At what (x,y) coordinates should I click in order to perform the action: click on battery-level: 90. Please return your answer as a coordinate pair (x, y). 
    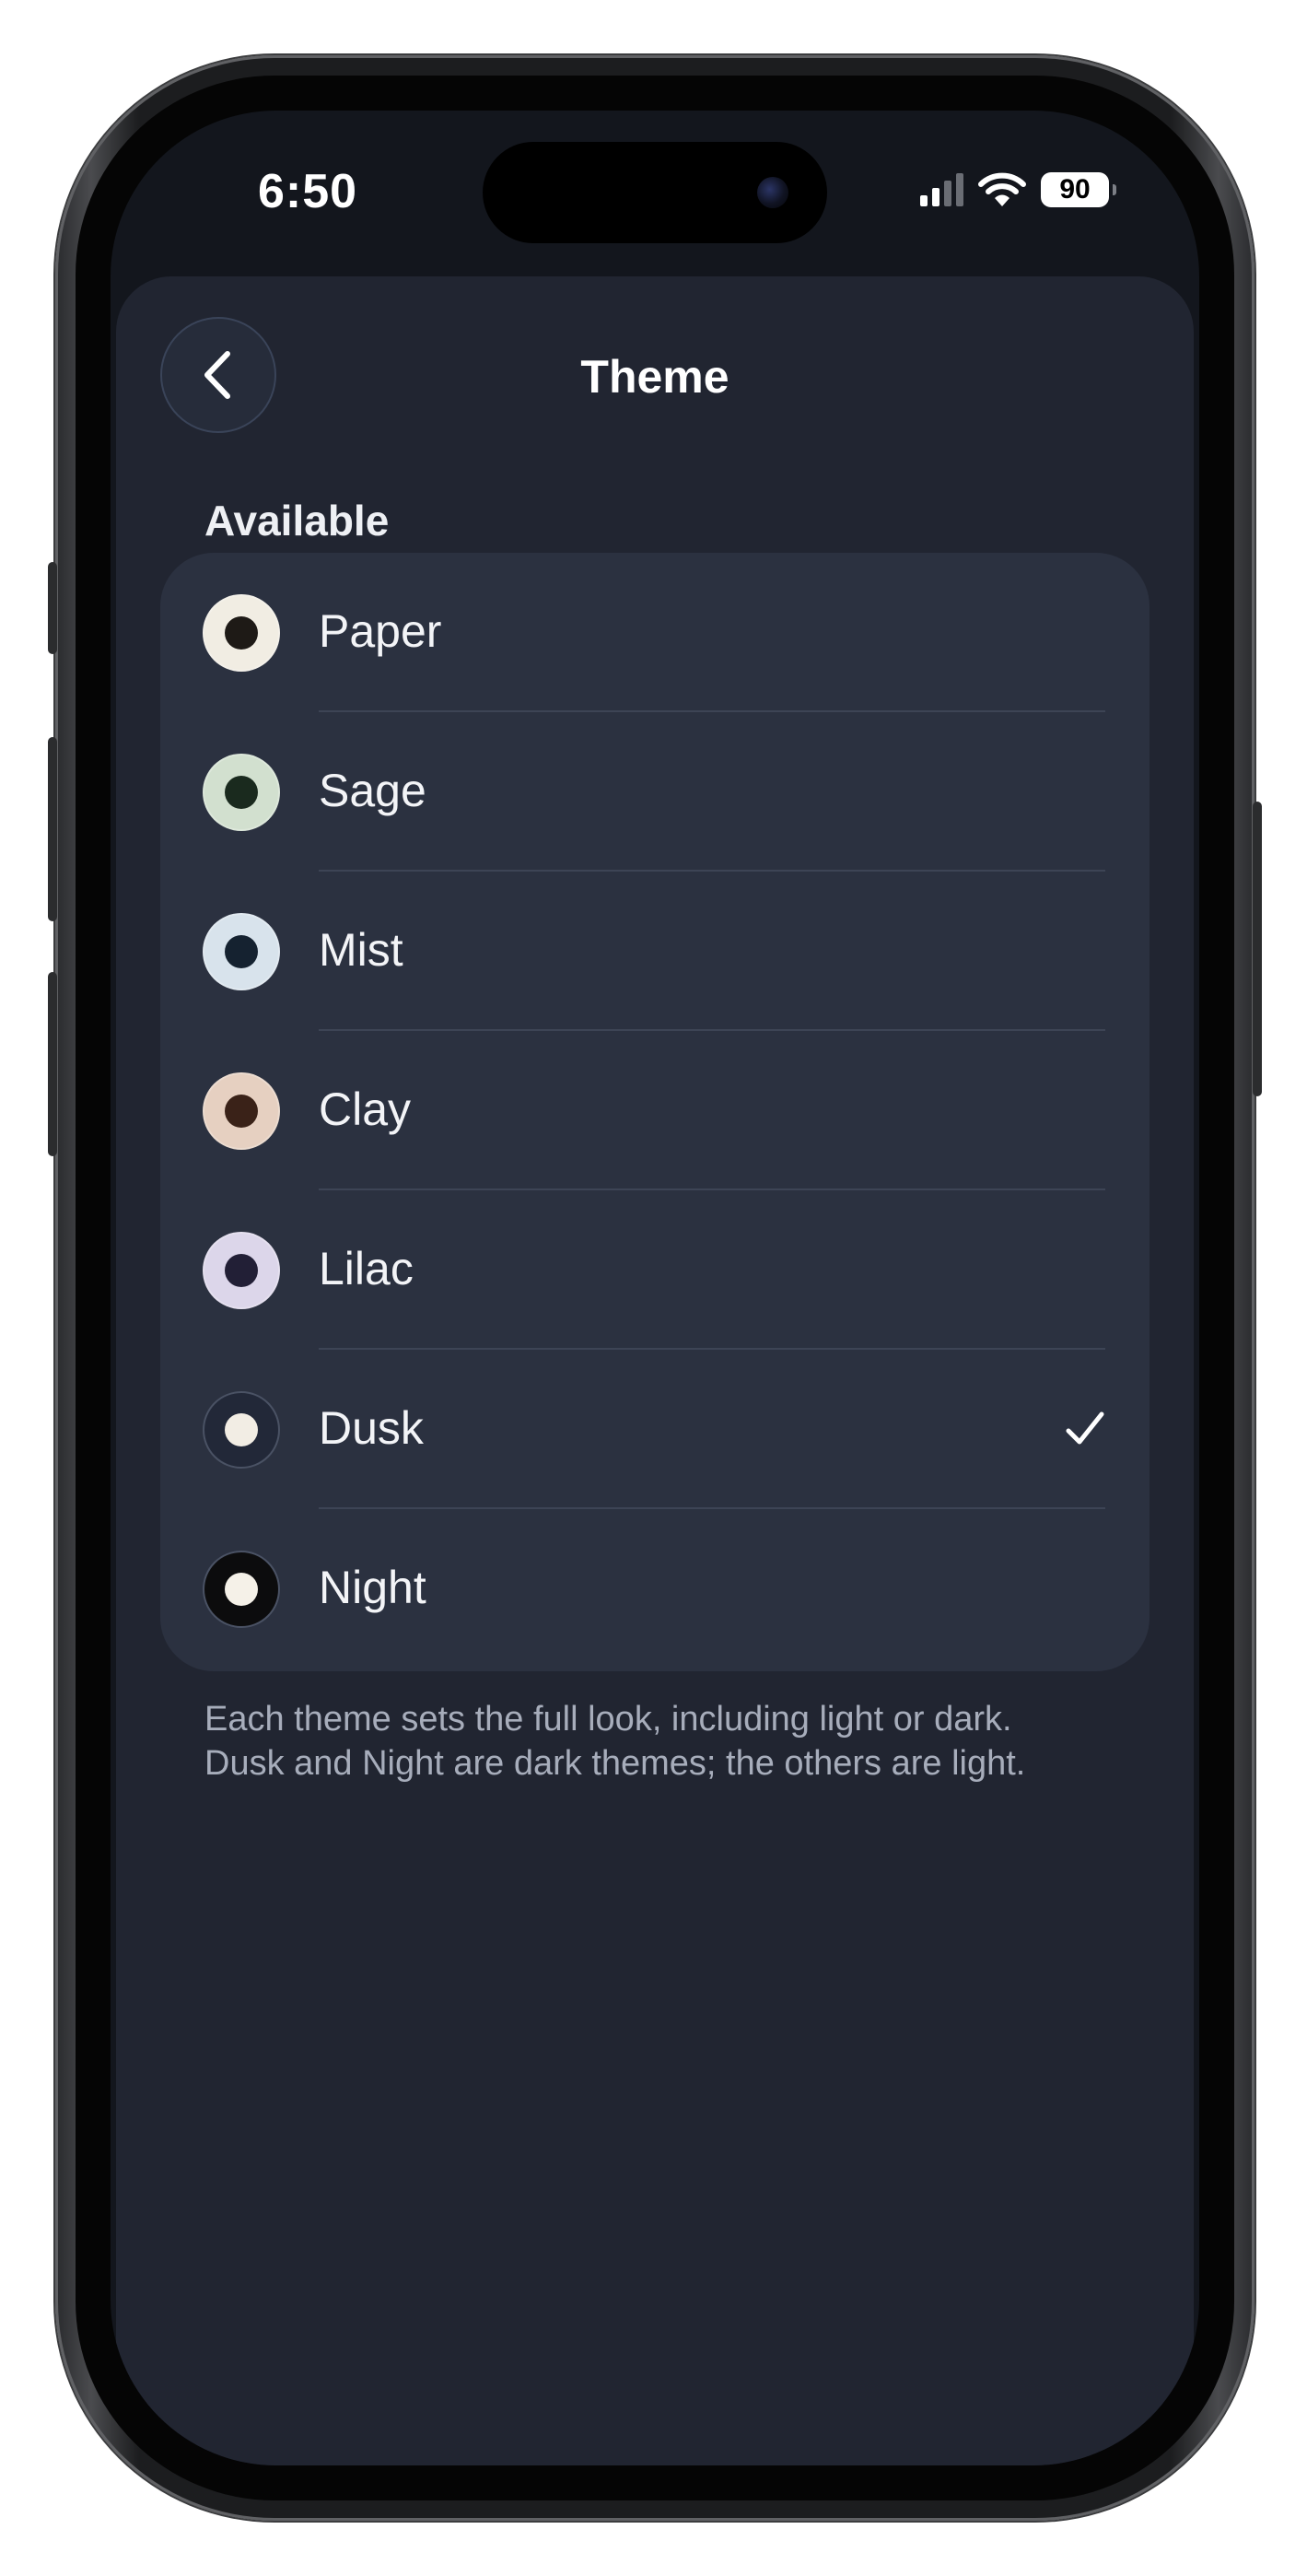
    Looking at the image, I should click on (1075, 189).